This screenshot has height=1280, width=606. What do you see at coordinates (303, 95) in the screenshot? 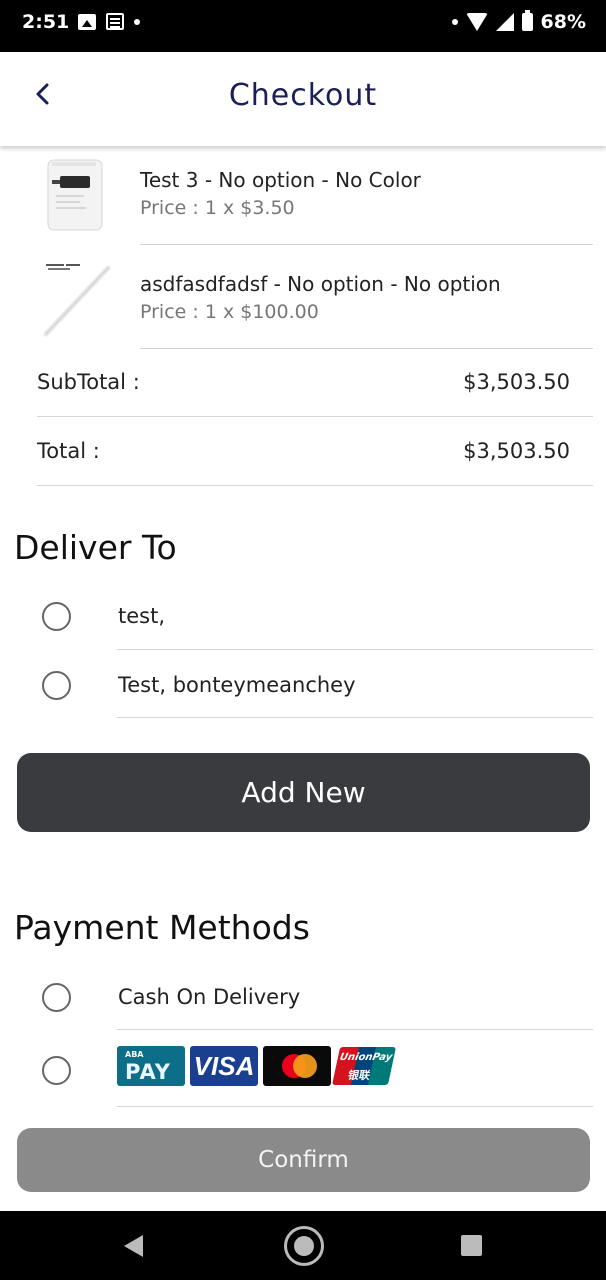
I see `page-title: Checkout` at bounding box center [303, 95].